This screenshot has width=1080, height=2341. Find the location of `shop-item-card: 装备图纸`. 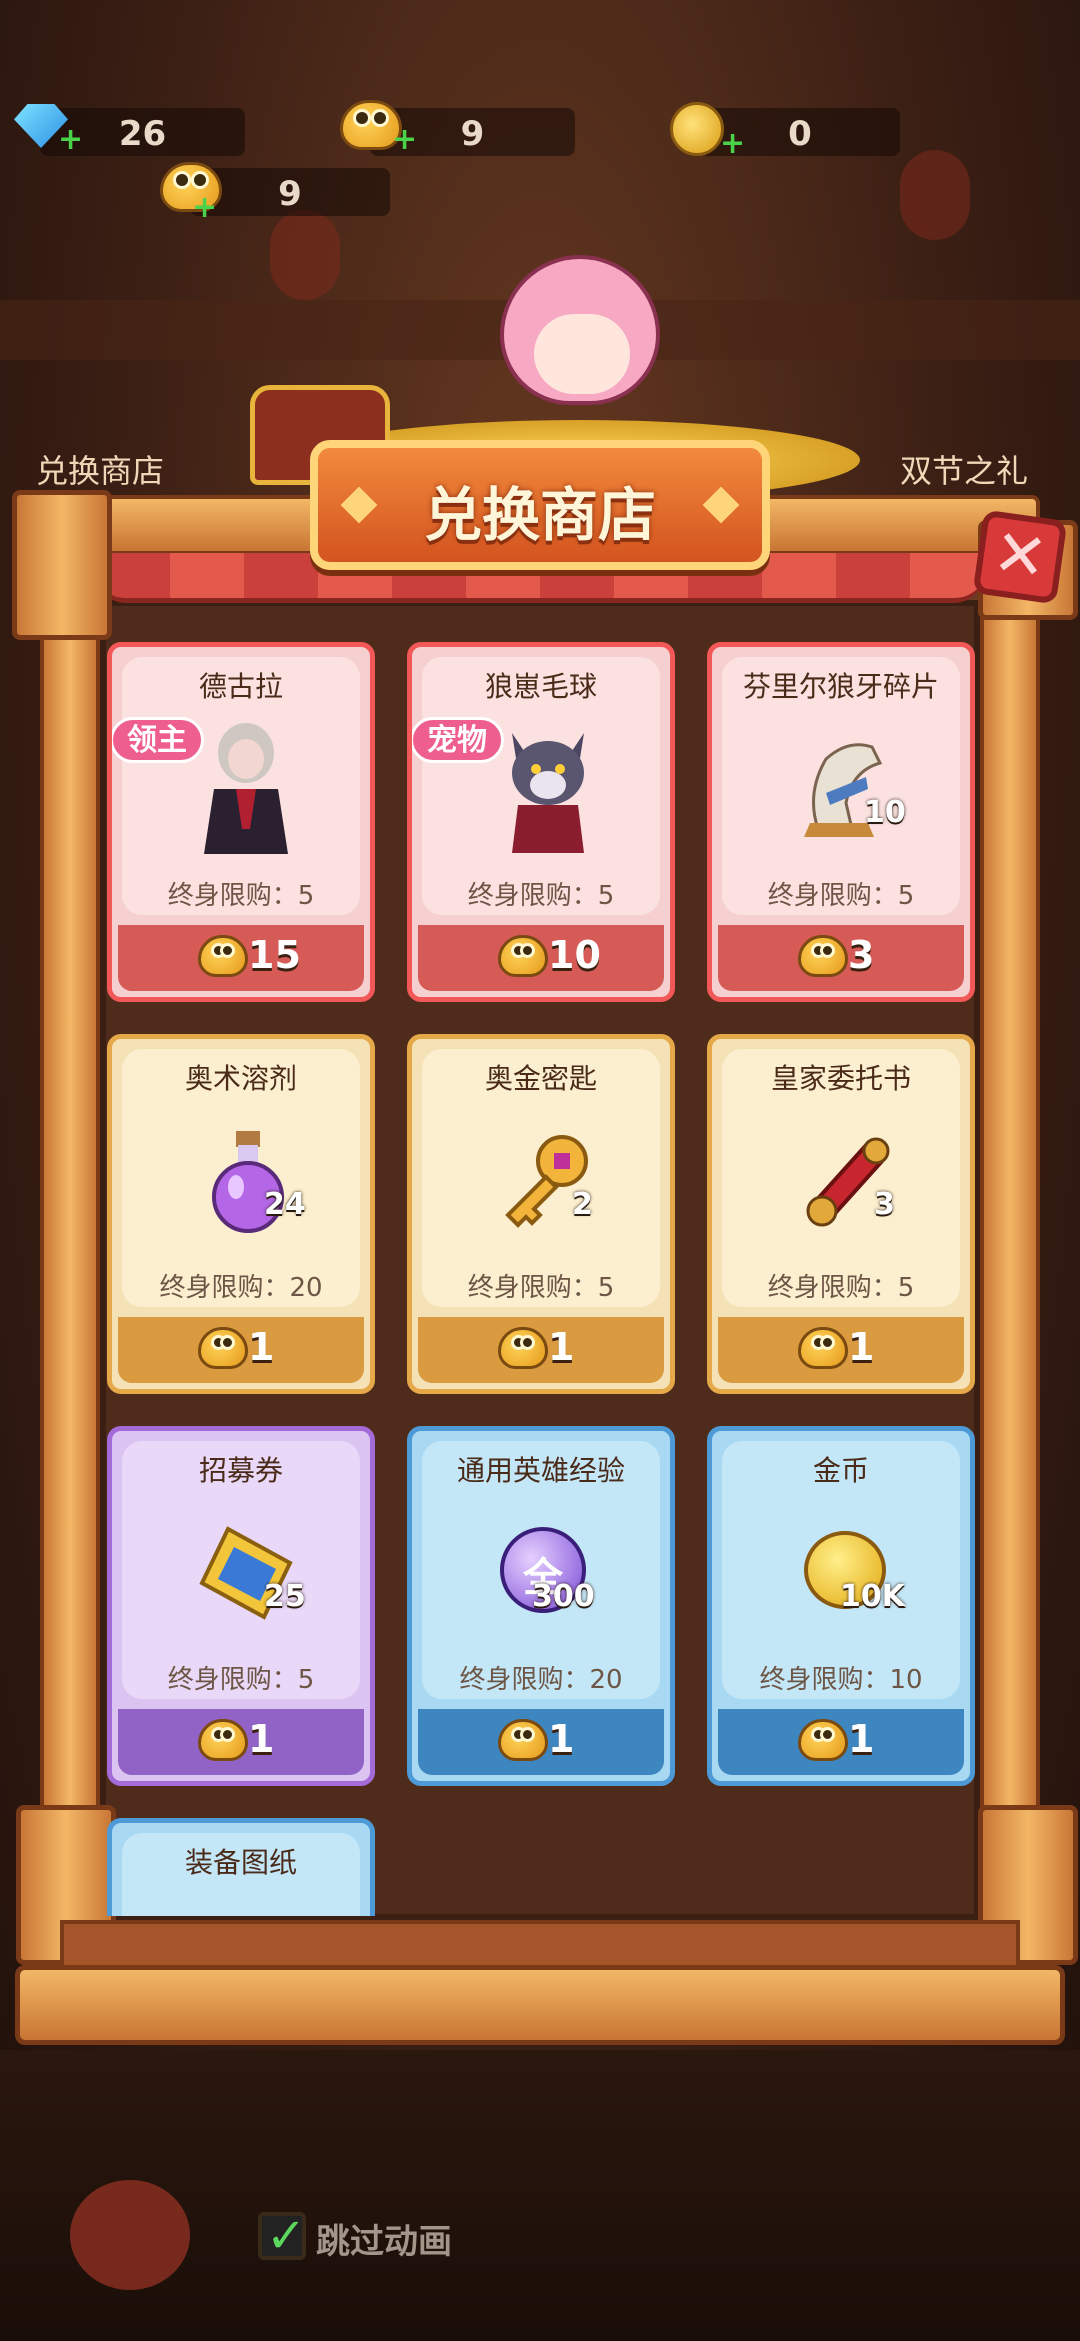

shop-item-card: 装备图纸 is located at coordinates (241, 1867).